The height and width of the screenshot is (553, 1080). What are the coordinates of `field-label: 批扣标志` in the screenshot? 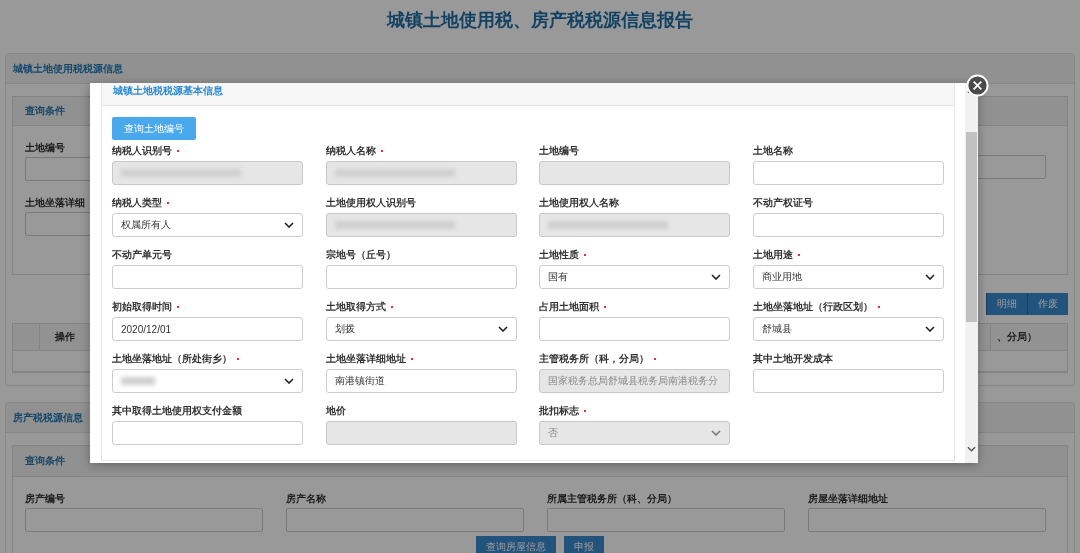 It's located at (563, 411).